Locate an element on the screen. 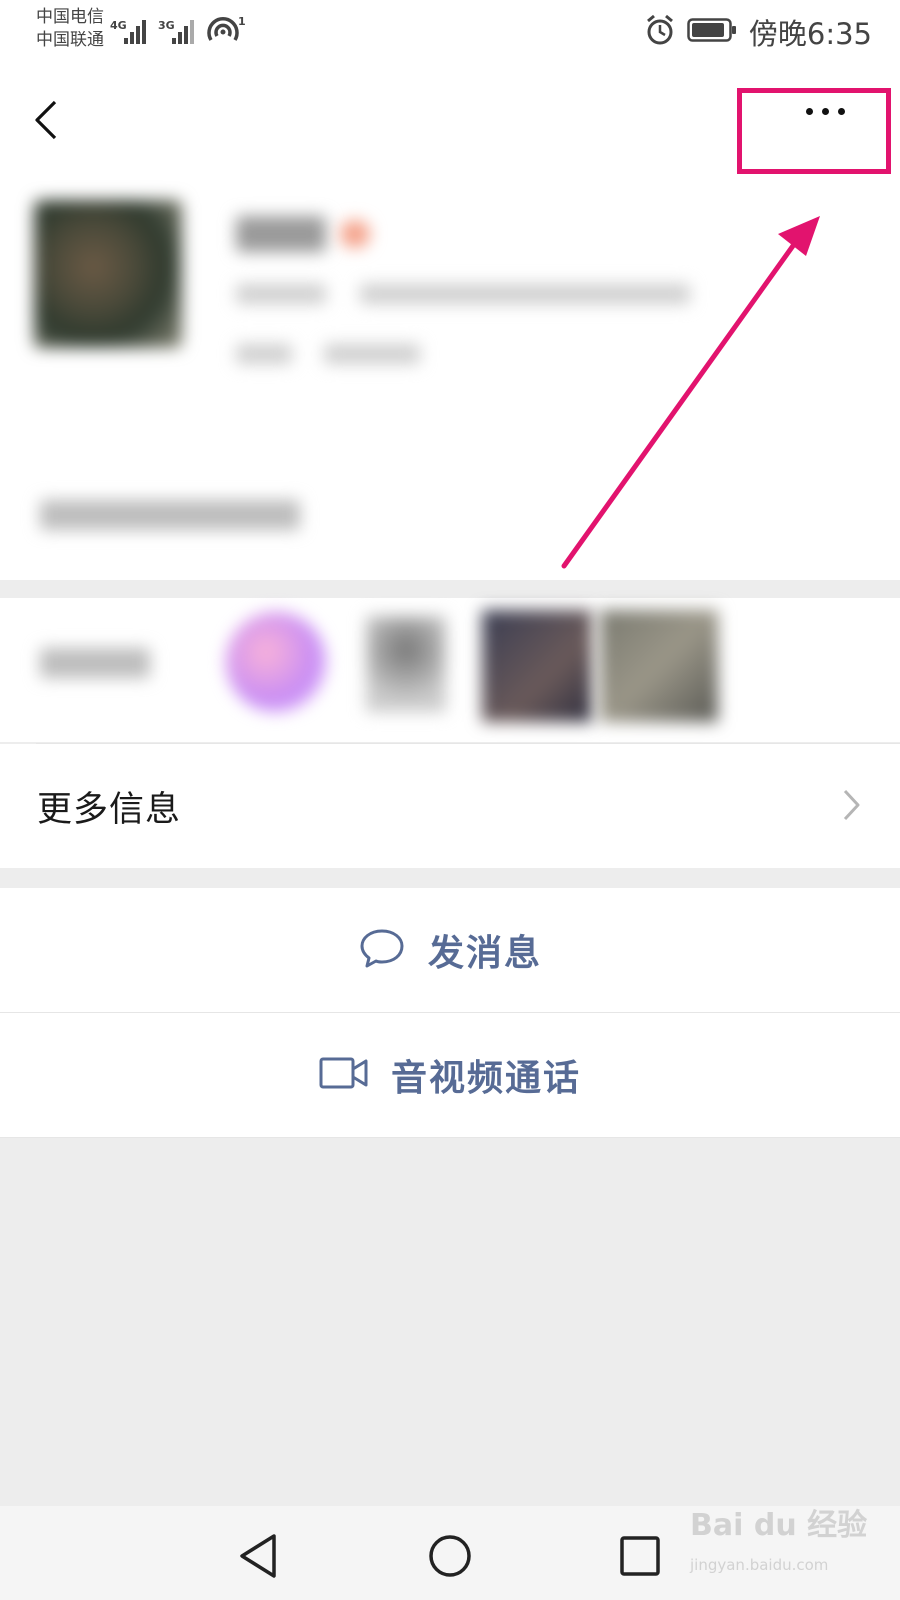 The image size is (900, 1600). moments-label is located at coordinates (95, 663).